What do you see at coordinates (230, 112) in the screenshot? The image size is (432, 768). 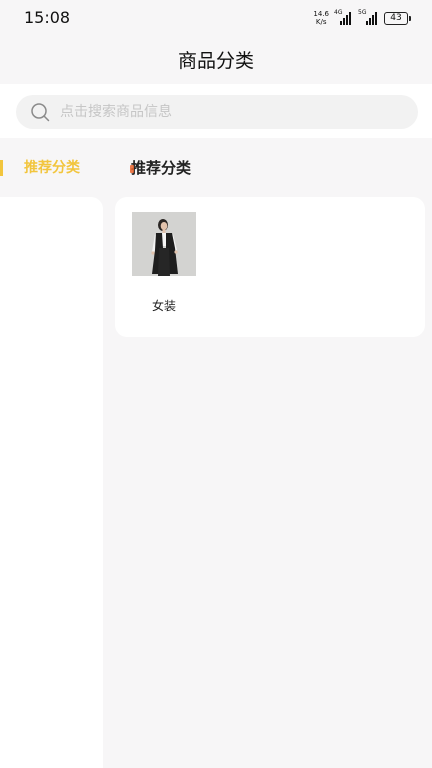 I see `search-input` at bounding box center [230, 112].